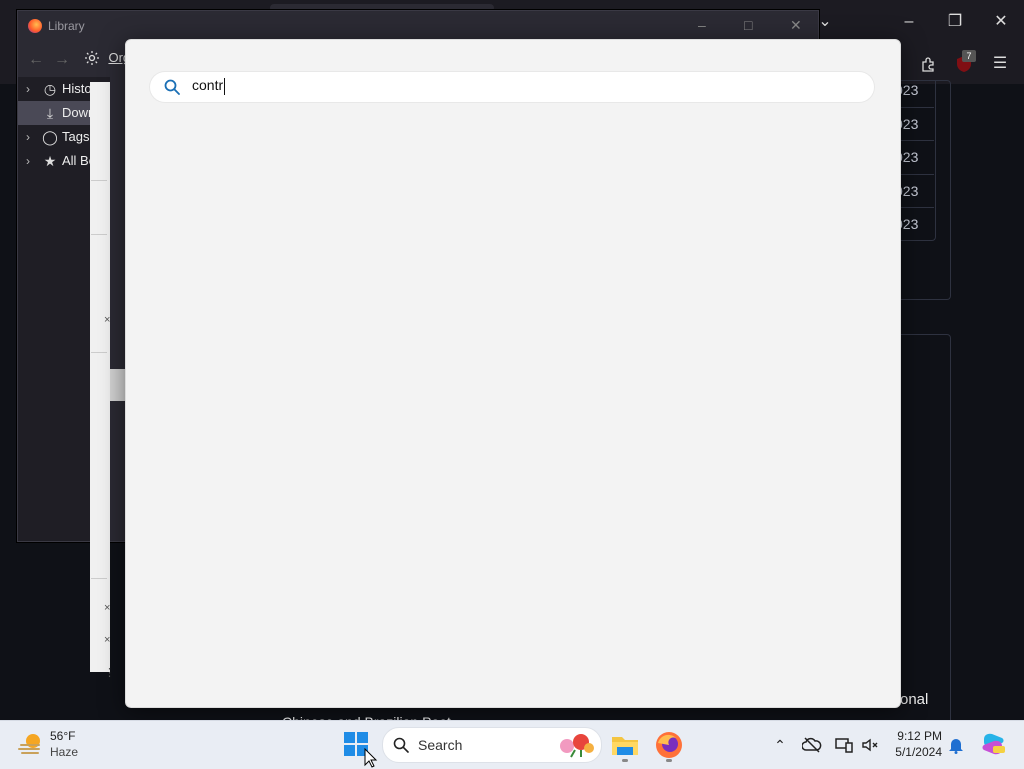 Image resolution: width=1024 pixels, height=769 pixels. Describe the element at coordinates (64, 752) in the screenshot. I see `weather-description: Haze` at that location.